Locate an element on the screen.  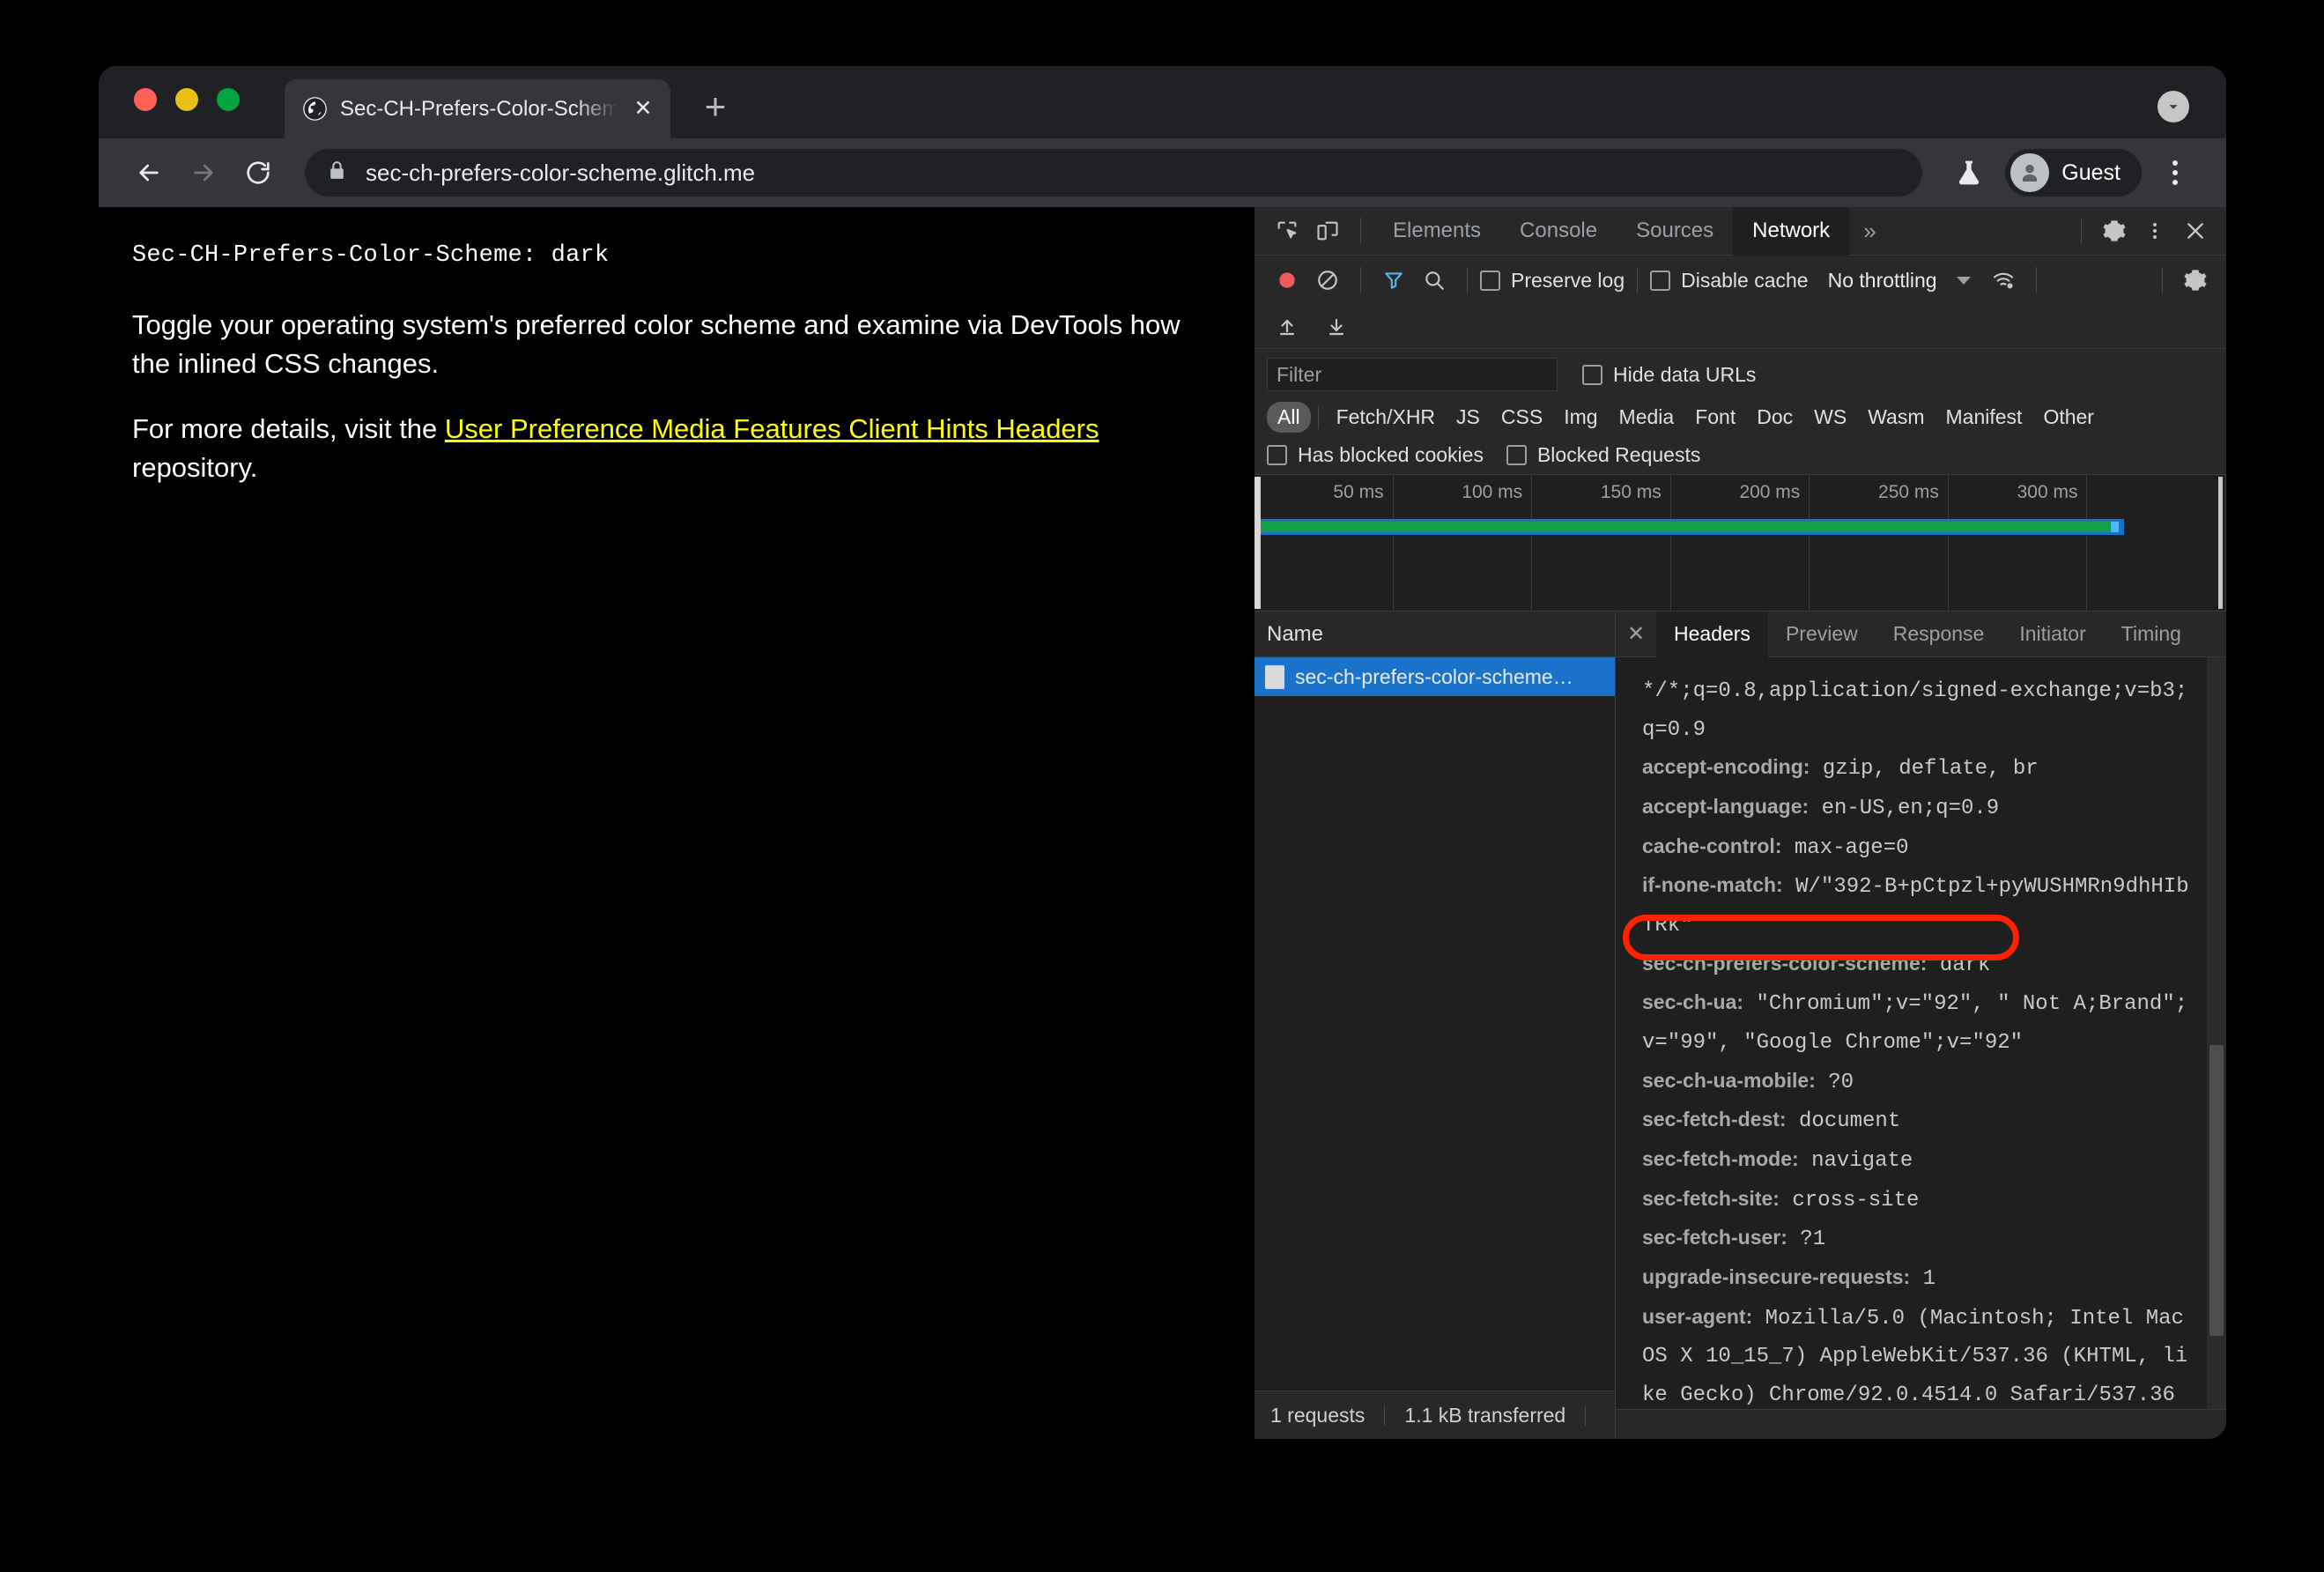
type-filter-fetch-xhr: Fetch/XHR is located at coordinates (1386, 417).